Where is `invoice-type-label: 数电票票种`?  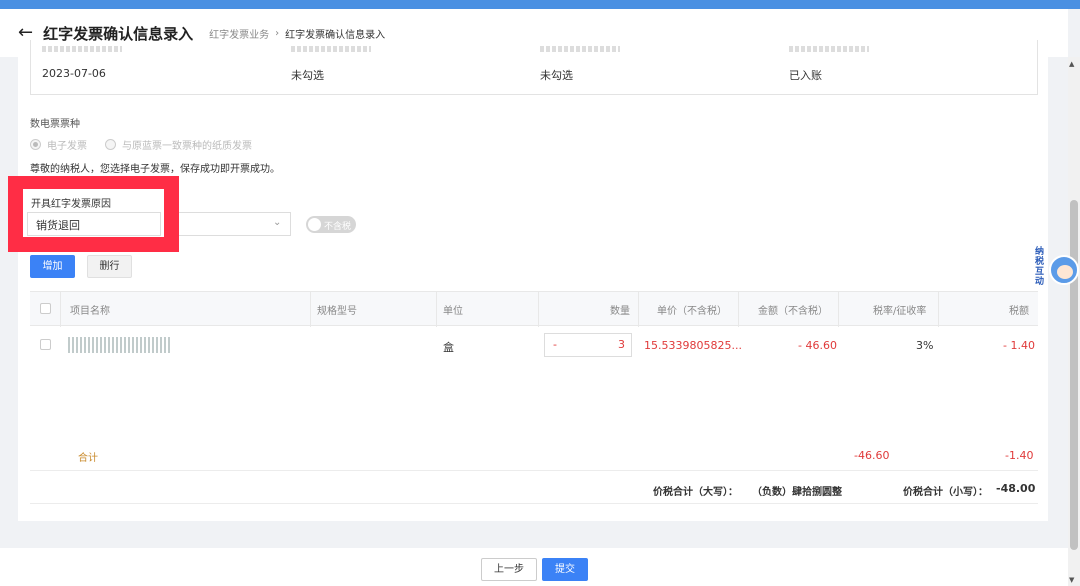
invoice-type-label: 数电票票种 is located at coordinates (55, 124).